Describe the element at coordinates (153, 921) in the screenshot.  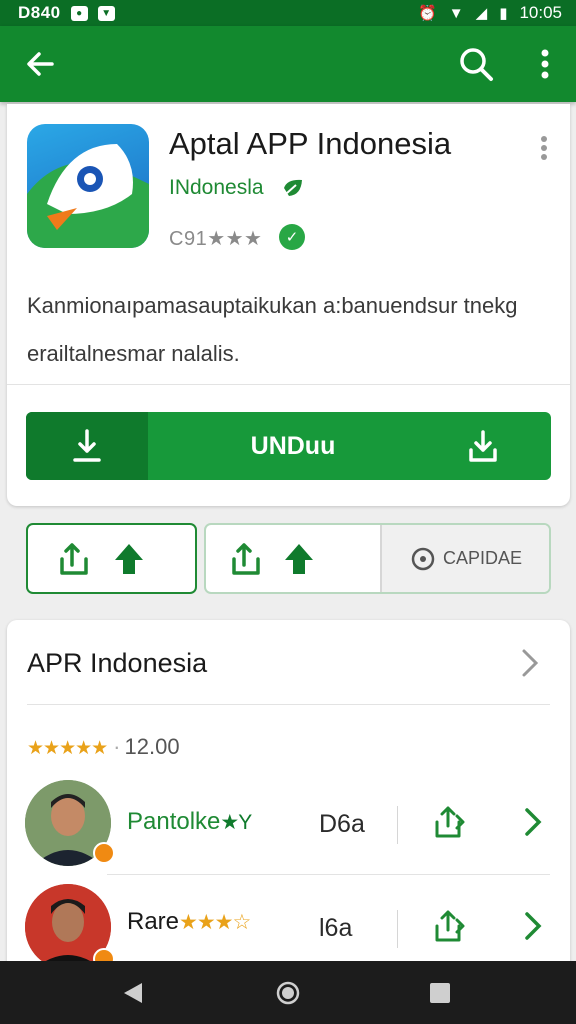
I see `reviewer-name-text: Rare` at that location.